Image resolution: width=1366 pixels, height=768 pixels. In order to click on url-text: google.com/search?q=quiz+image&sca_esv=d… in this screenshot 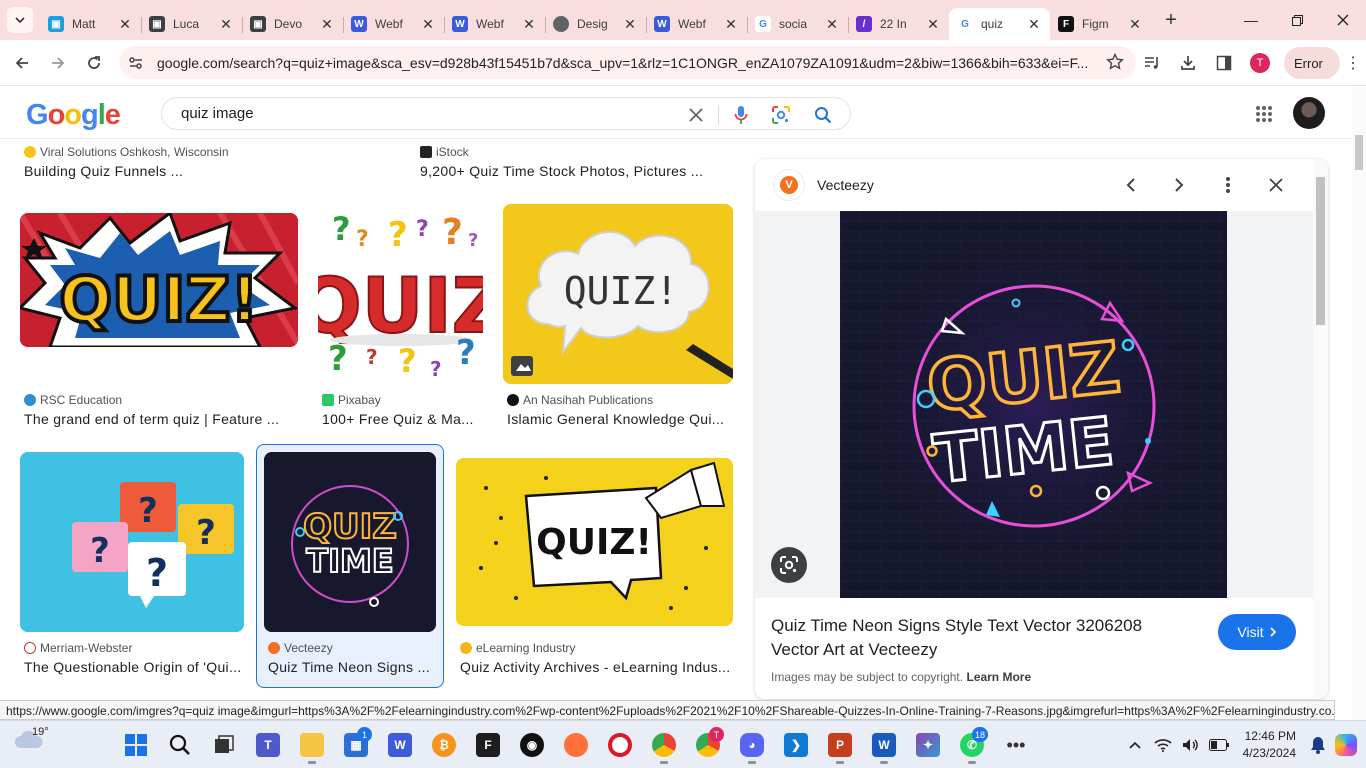, I will do `click(624, 63)`.